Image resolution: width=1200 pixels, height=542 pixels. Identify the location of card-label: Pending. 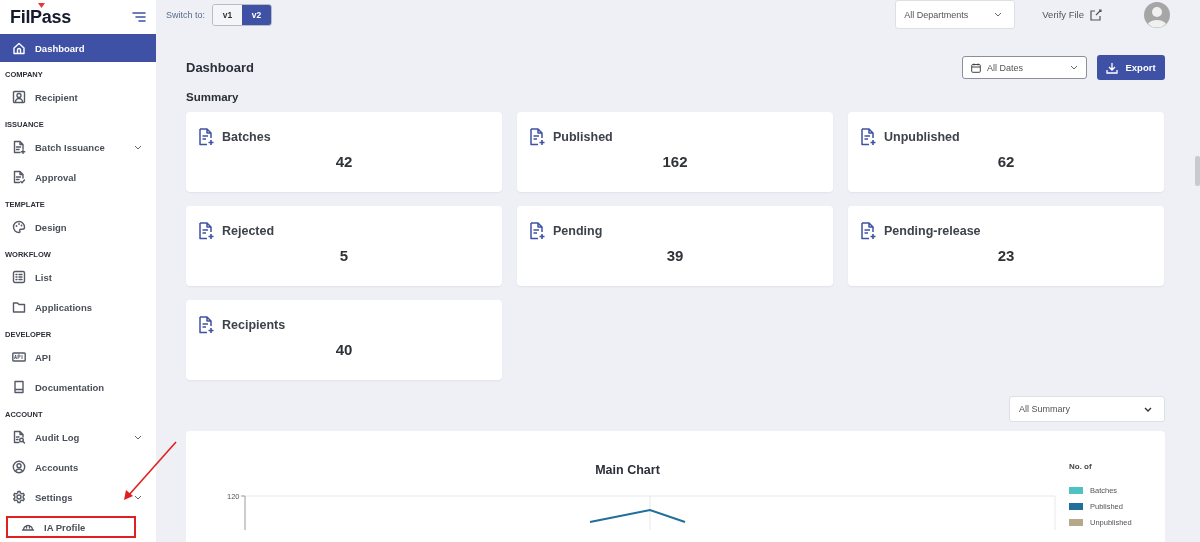
(578, 231).